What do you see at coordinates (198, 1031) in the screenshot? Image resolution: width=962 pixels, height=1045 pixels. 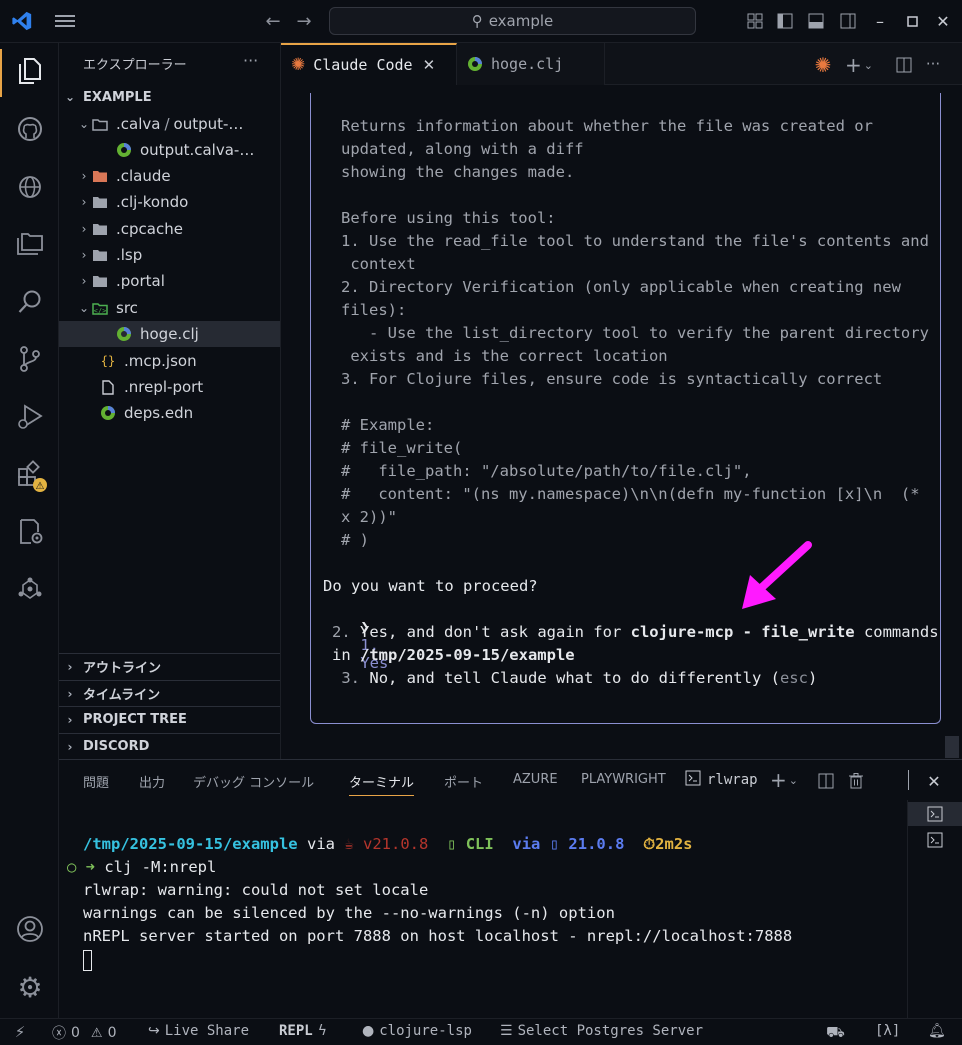 I see `live-share-button: ↪ Live Share` at bounding box center [198, 1031].